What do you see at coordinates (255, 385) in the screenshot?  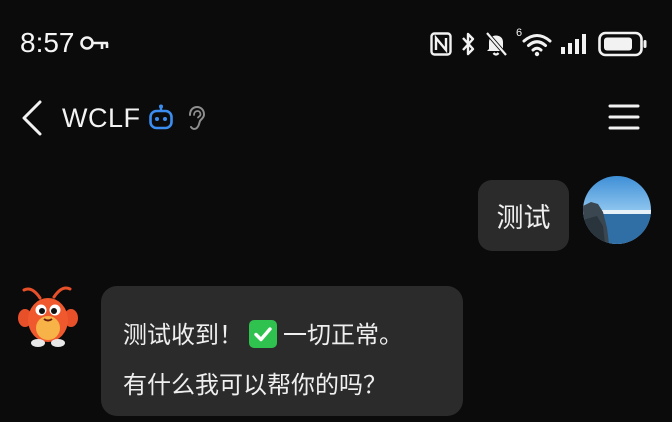 I see `bot-message-line-2: 有什么我可以帮你的吗？` at bounding box center [255, 385].